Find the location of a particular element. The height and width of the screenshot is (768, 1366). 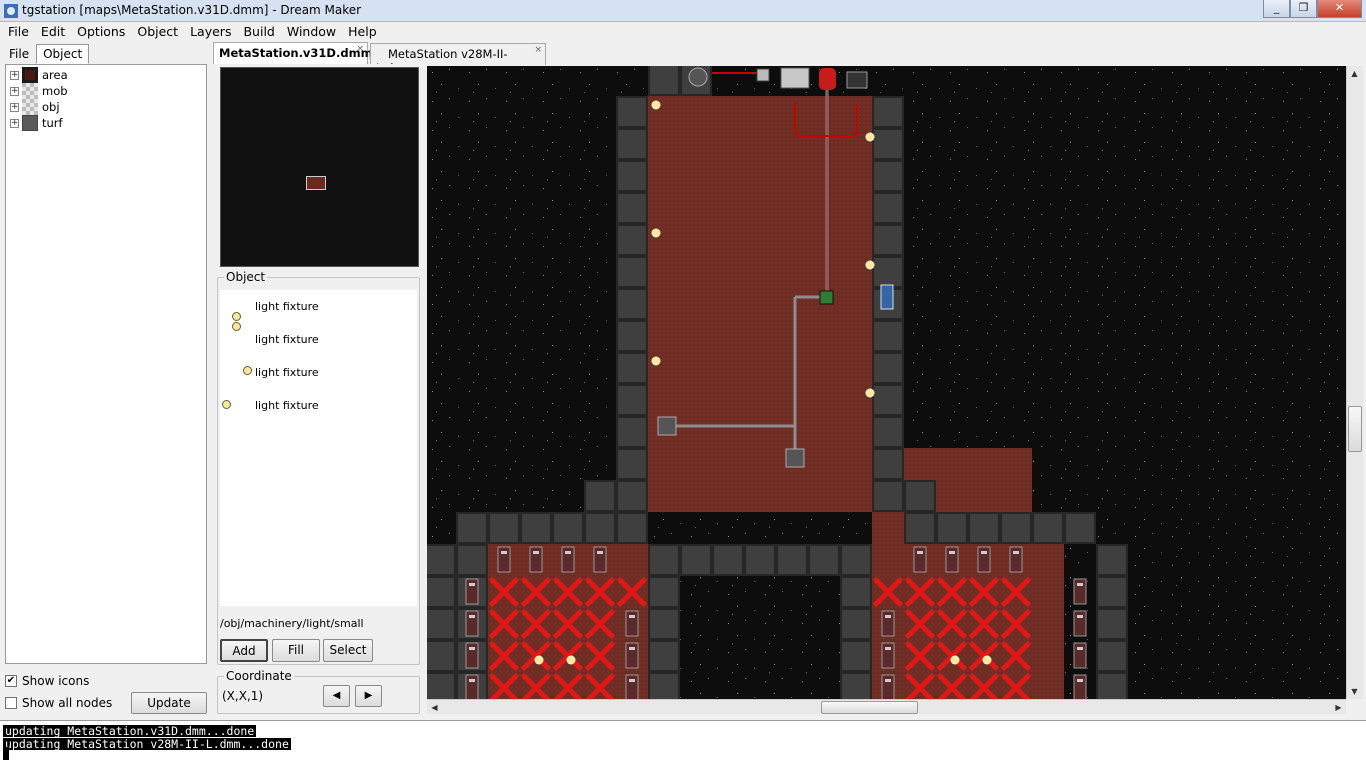

minimap is located at coordinates (319, 167).